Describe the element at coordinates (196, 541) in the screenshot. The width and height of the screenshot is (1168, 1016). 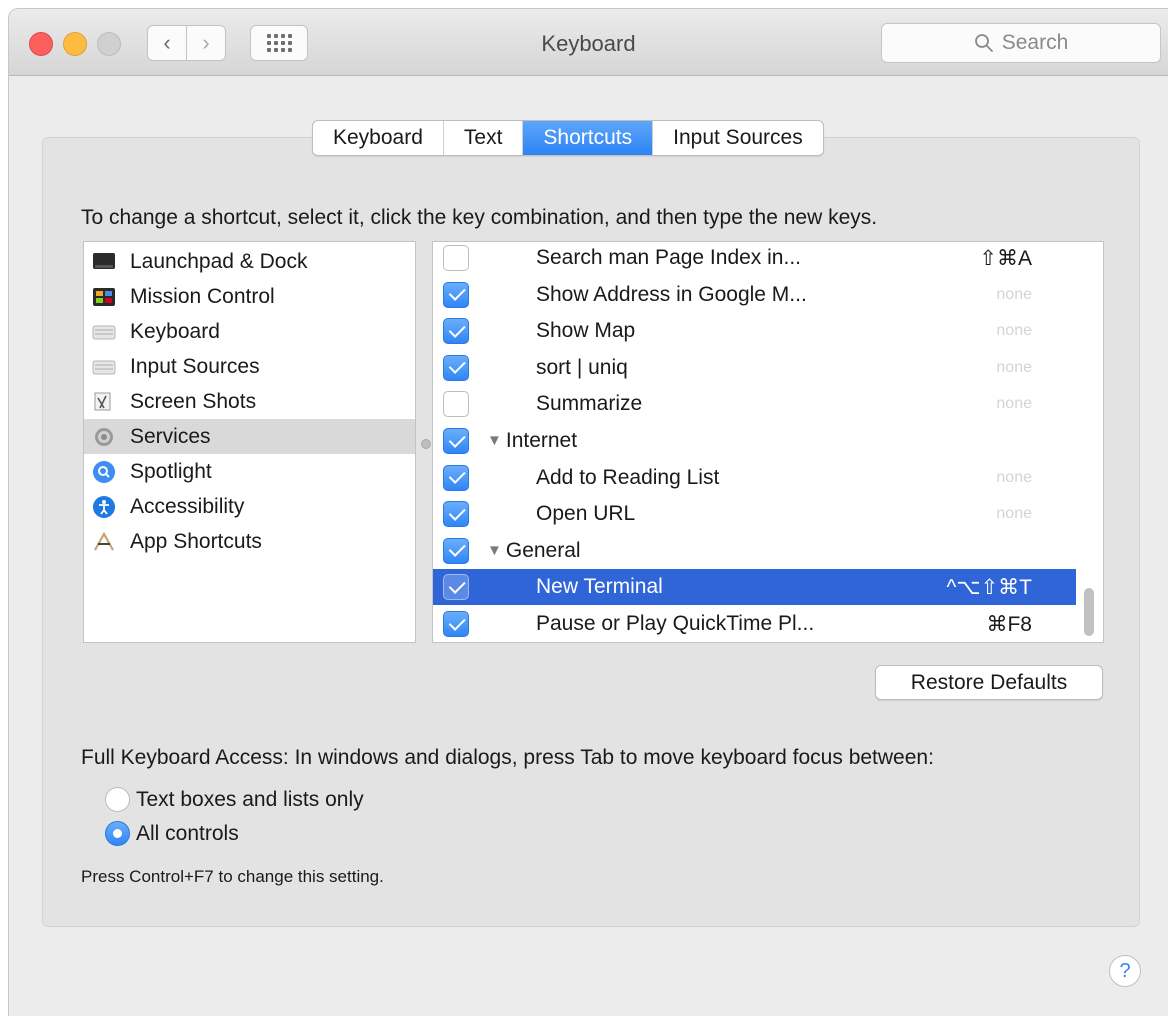
I see `category-label: App Shortcuts` at that location.